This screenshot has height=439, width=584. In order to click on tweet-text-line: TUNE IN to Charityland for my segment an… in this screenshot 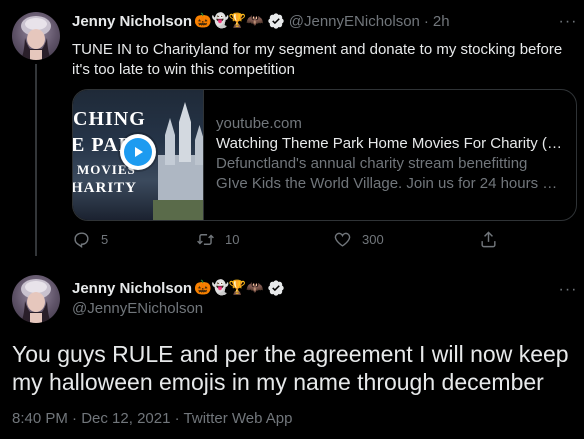, I will do `click(317, 49)`.